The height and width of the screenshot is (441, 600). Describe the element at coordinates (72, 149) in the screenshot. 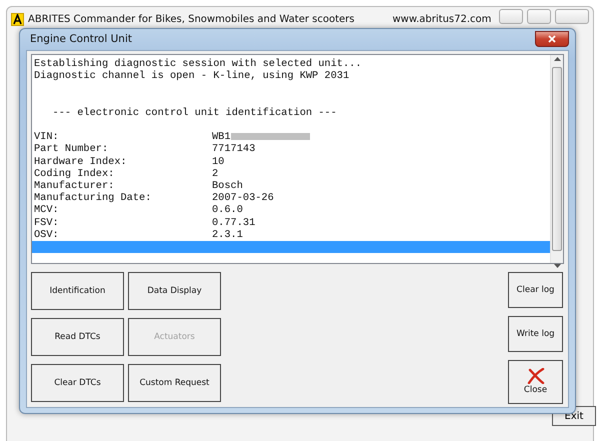

I see `field-label: Part Number:` at that location.